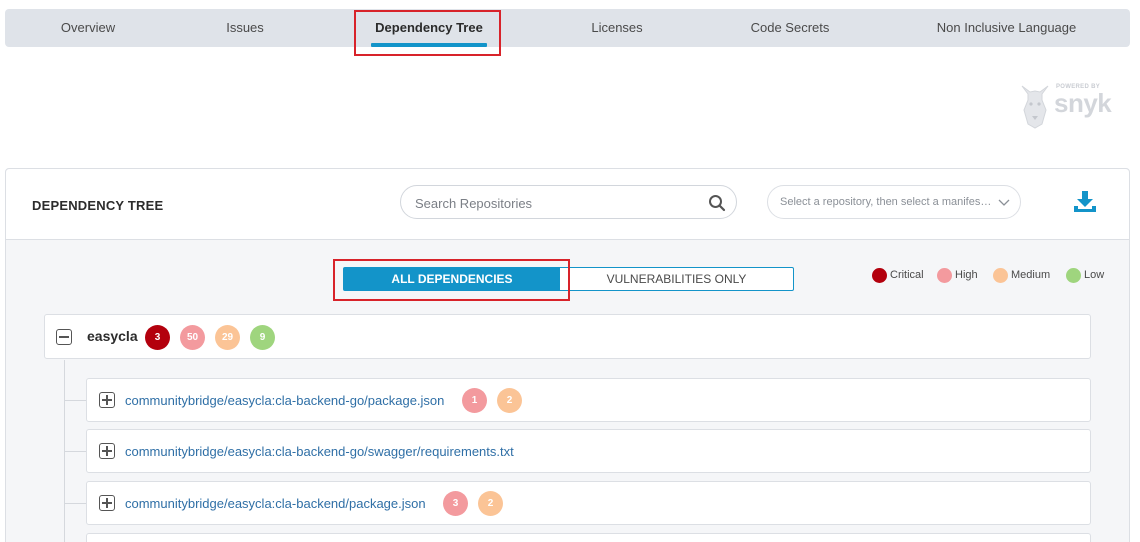 The image size is (1140, 542). I want to click on tab-dependency-tree: Dependency Tree, so click(429, 28).